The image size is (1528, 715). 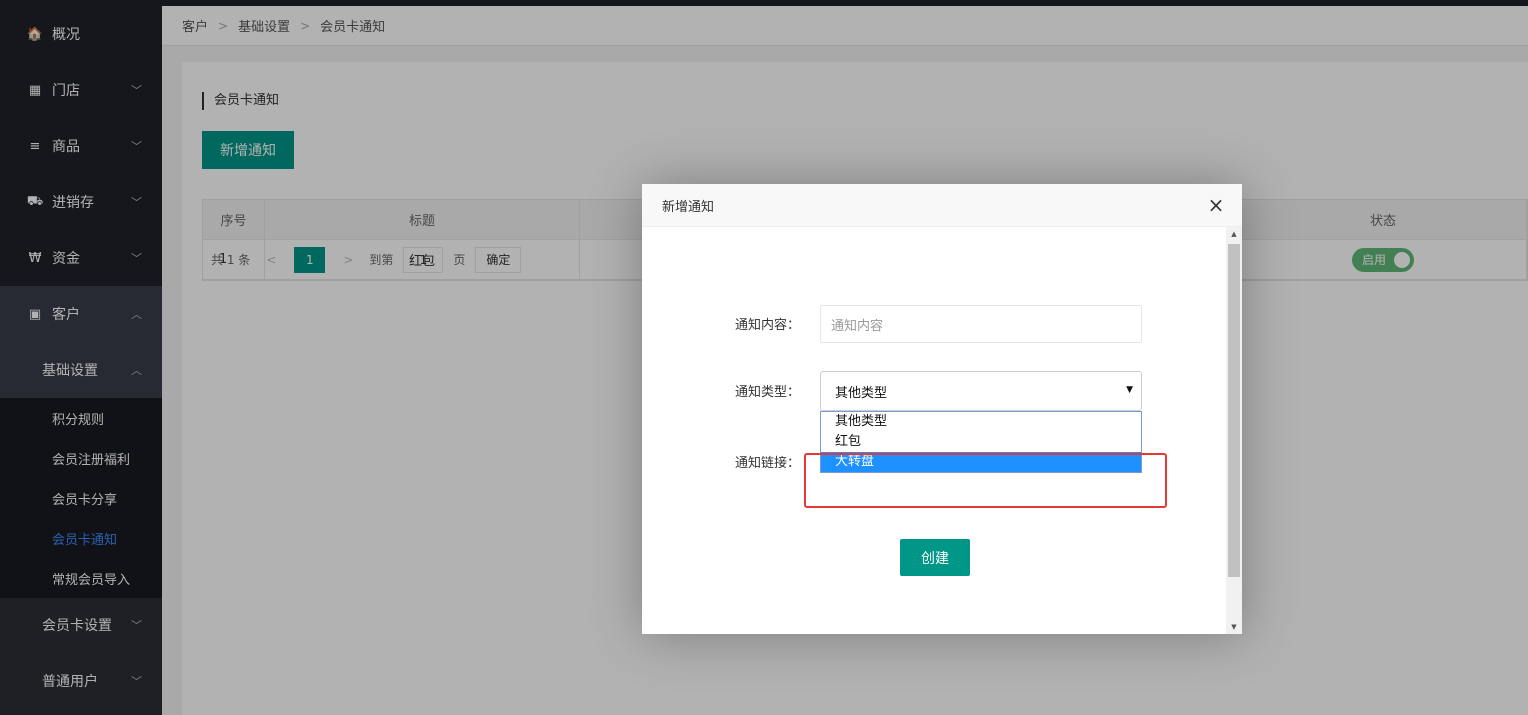 I want to click on dropdown-option-selected: 大转盘, so click(x=981, y=462).